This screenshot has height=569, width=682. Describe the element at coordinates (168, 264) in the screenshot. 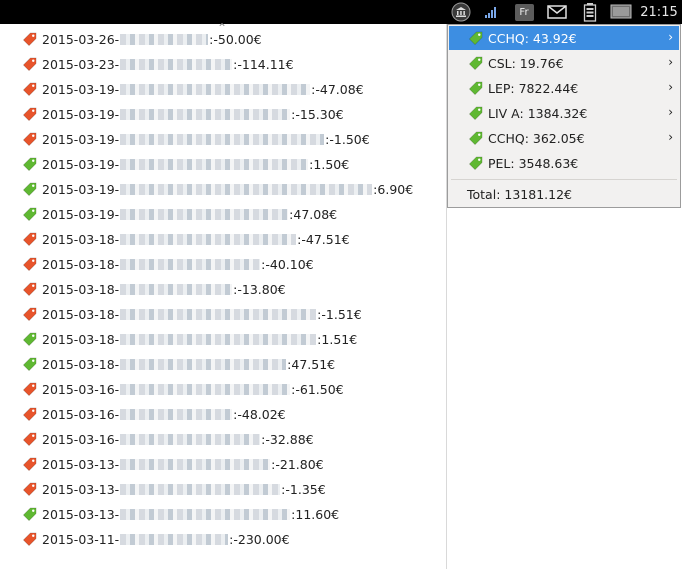

I see `transaction-item: 2015-03-18 - : -40.10€` at that location.